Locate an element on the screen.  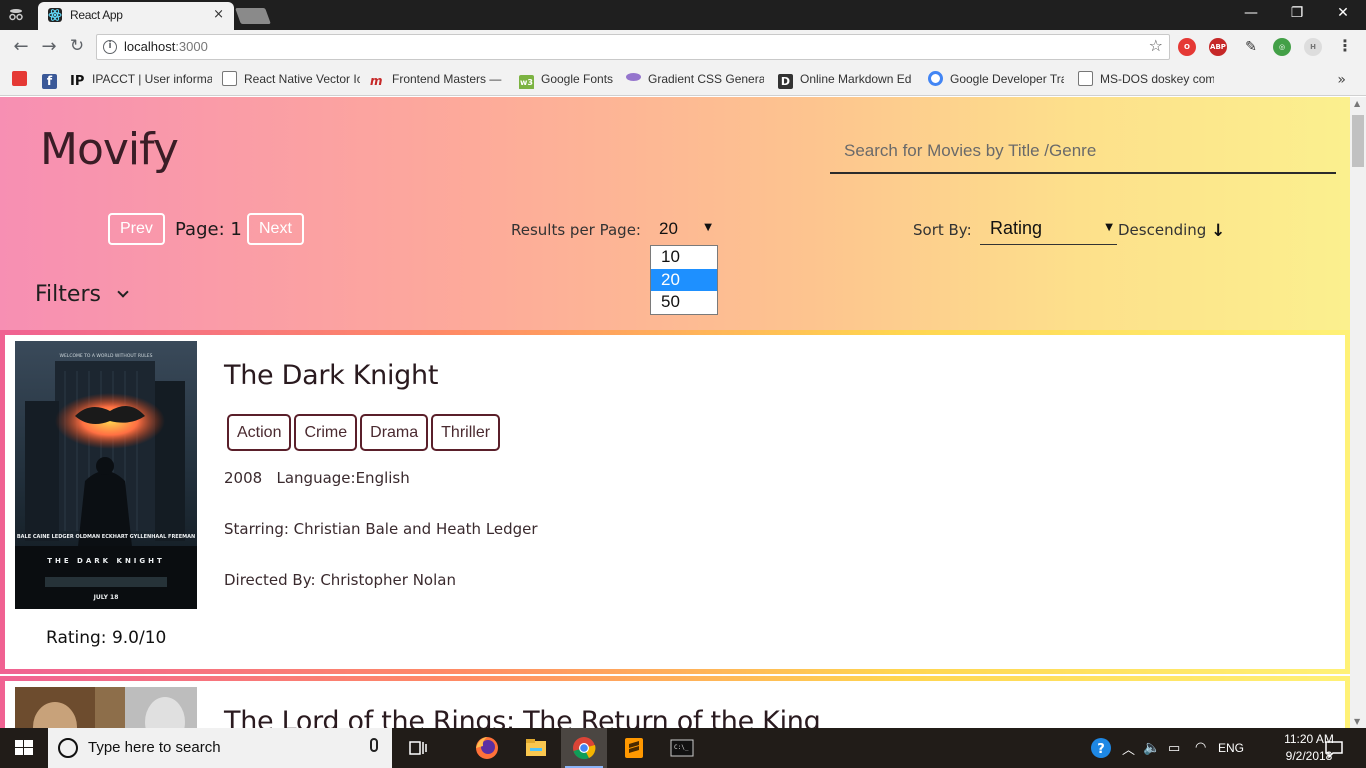
info-icon: i is located at coordinates (110, 47).